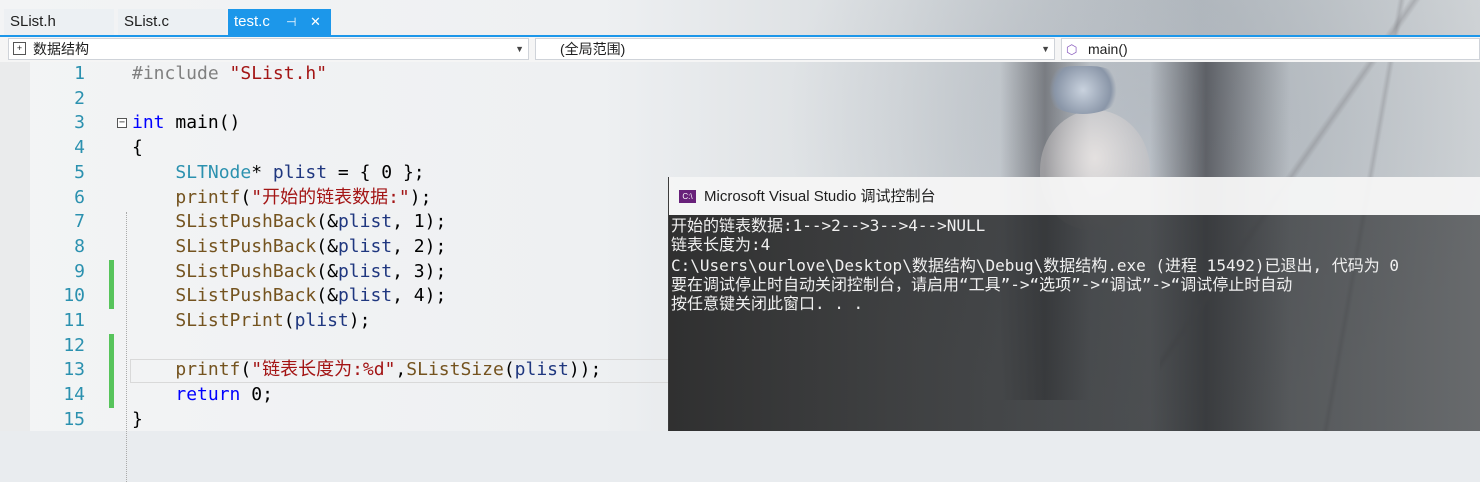 The image size is (1480, 482). What do you see at coordinates (79, 73) in the screenshot?
I see `line-number: 1` at bounding box center [79, 73].